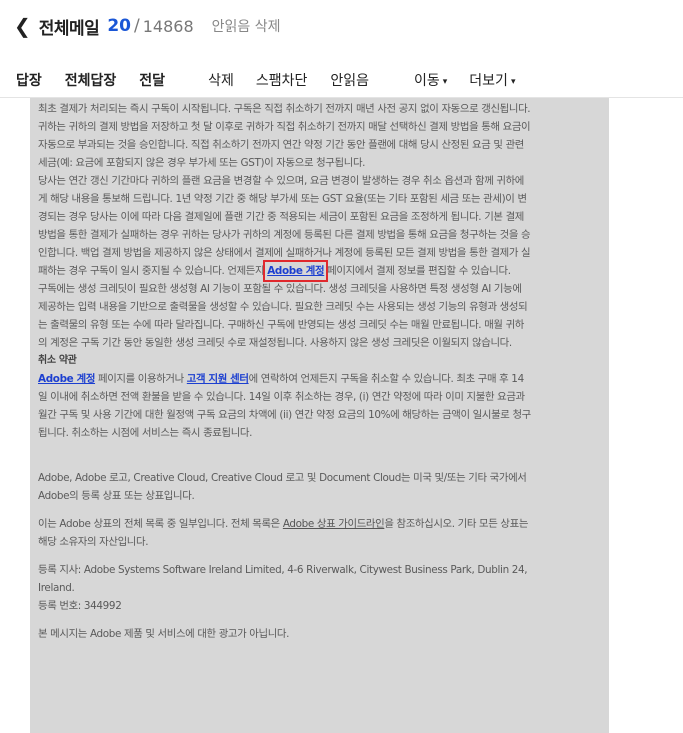 The height and width of the screenshot is (733, 683). Describe the element at coordinates (141, 379) in the screenshot. I see `cancel-text-mid: 페이지를 이용하거나` at that location.